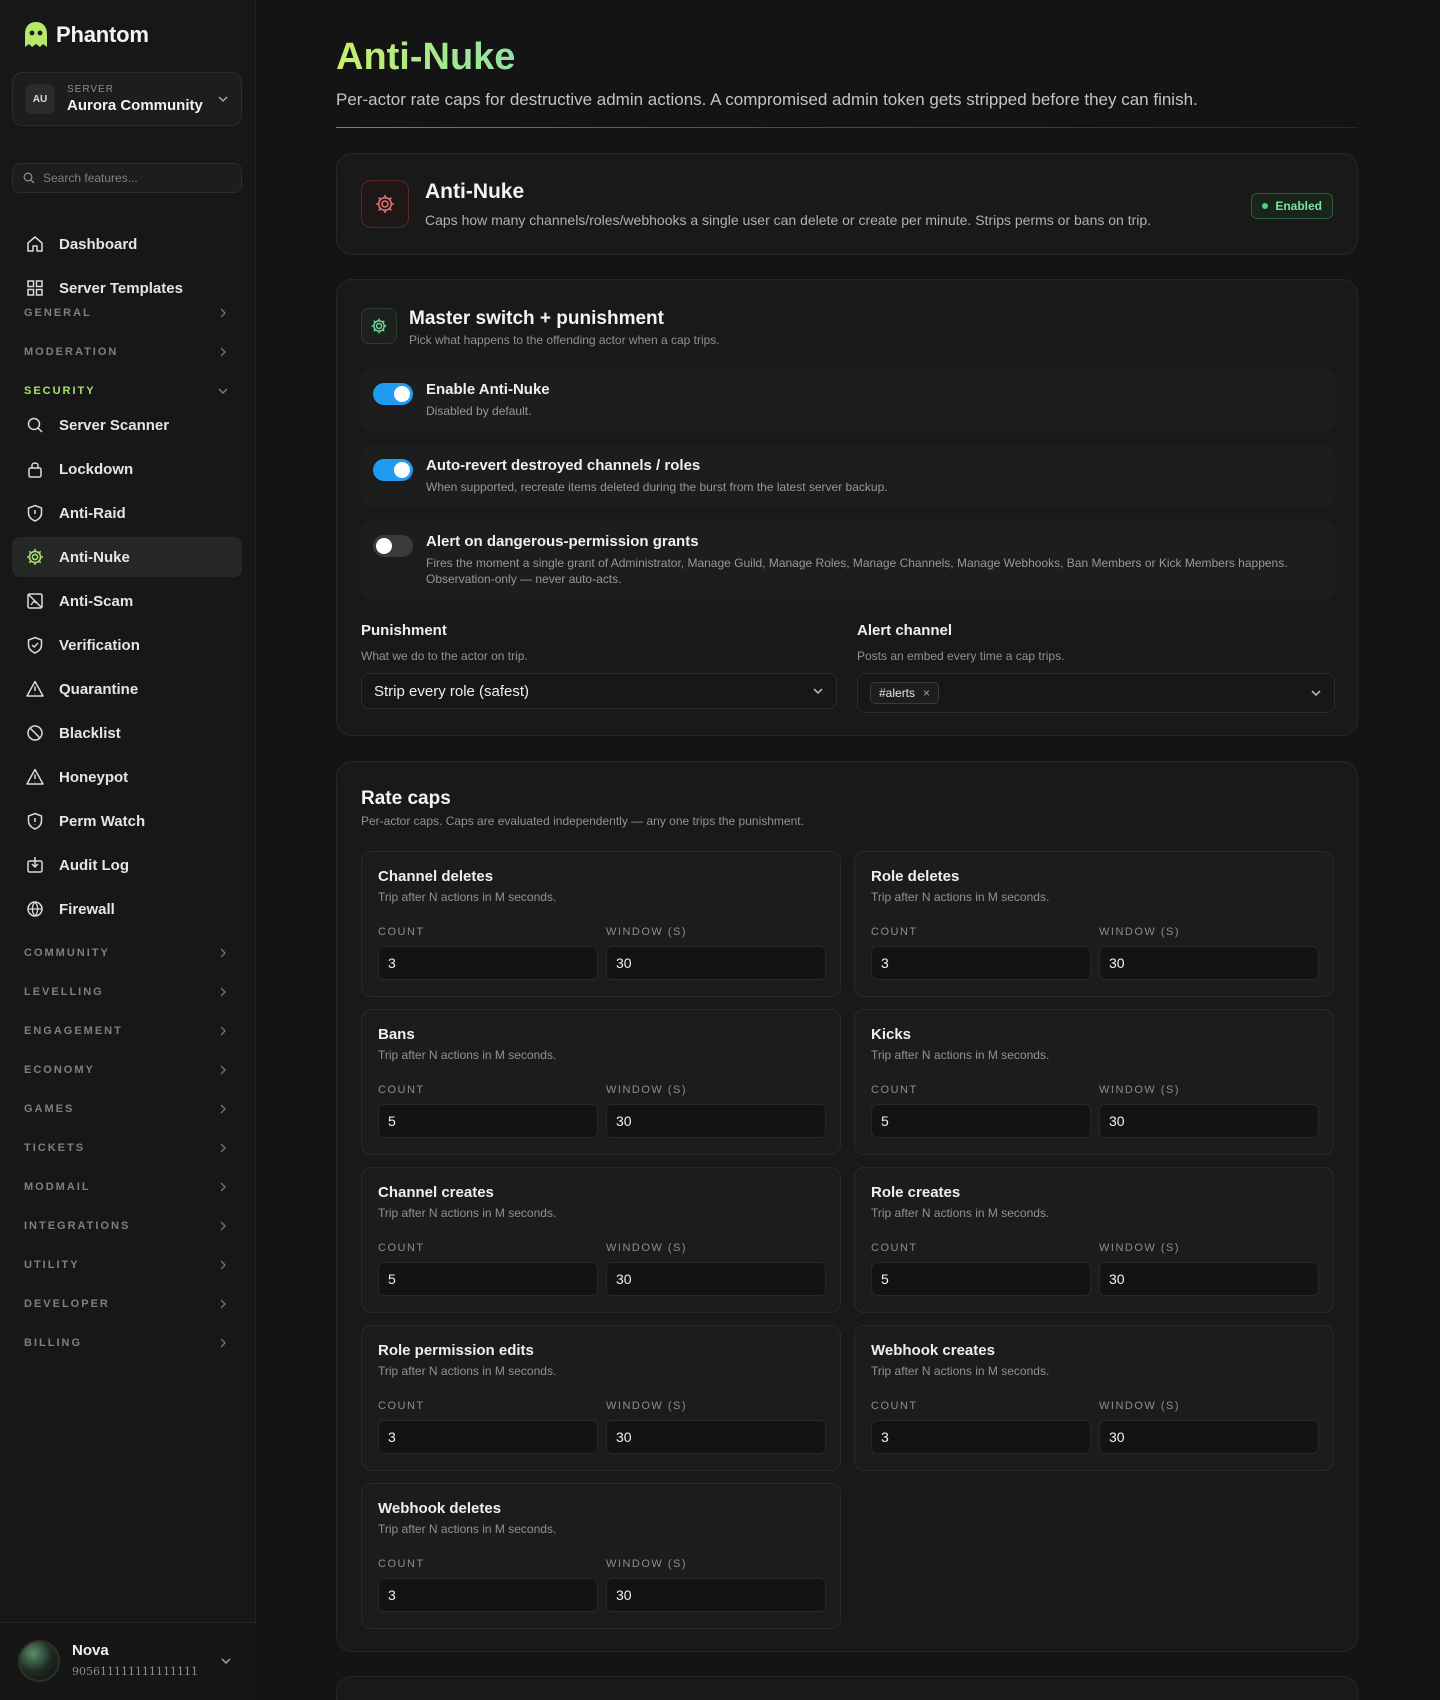 This screenshot has height=1700, width=1440. I want to click on warning-icon, so click(35, 776).